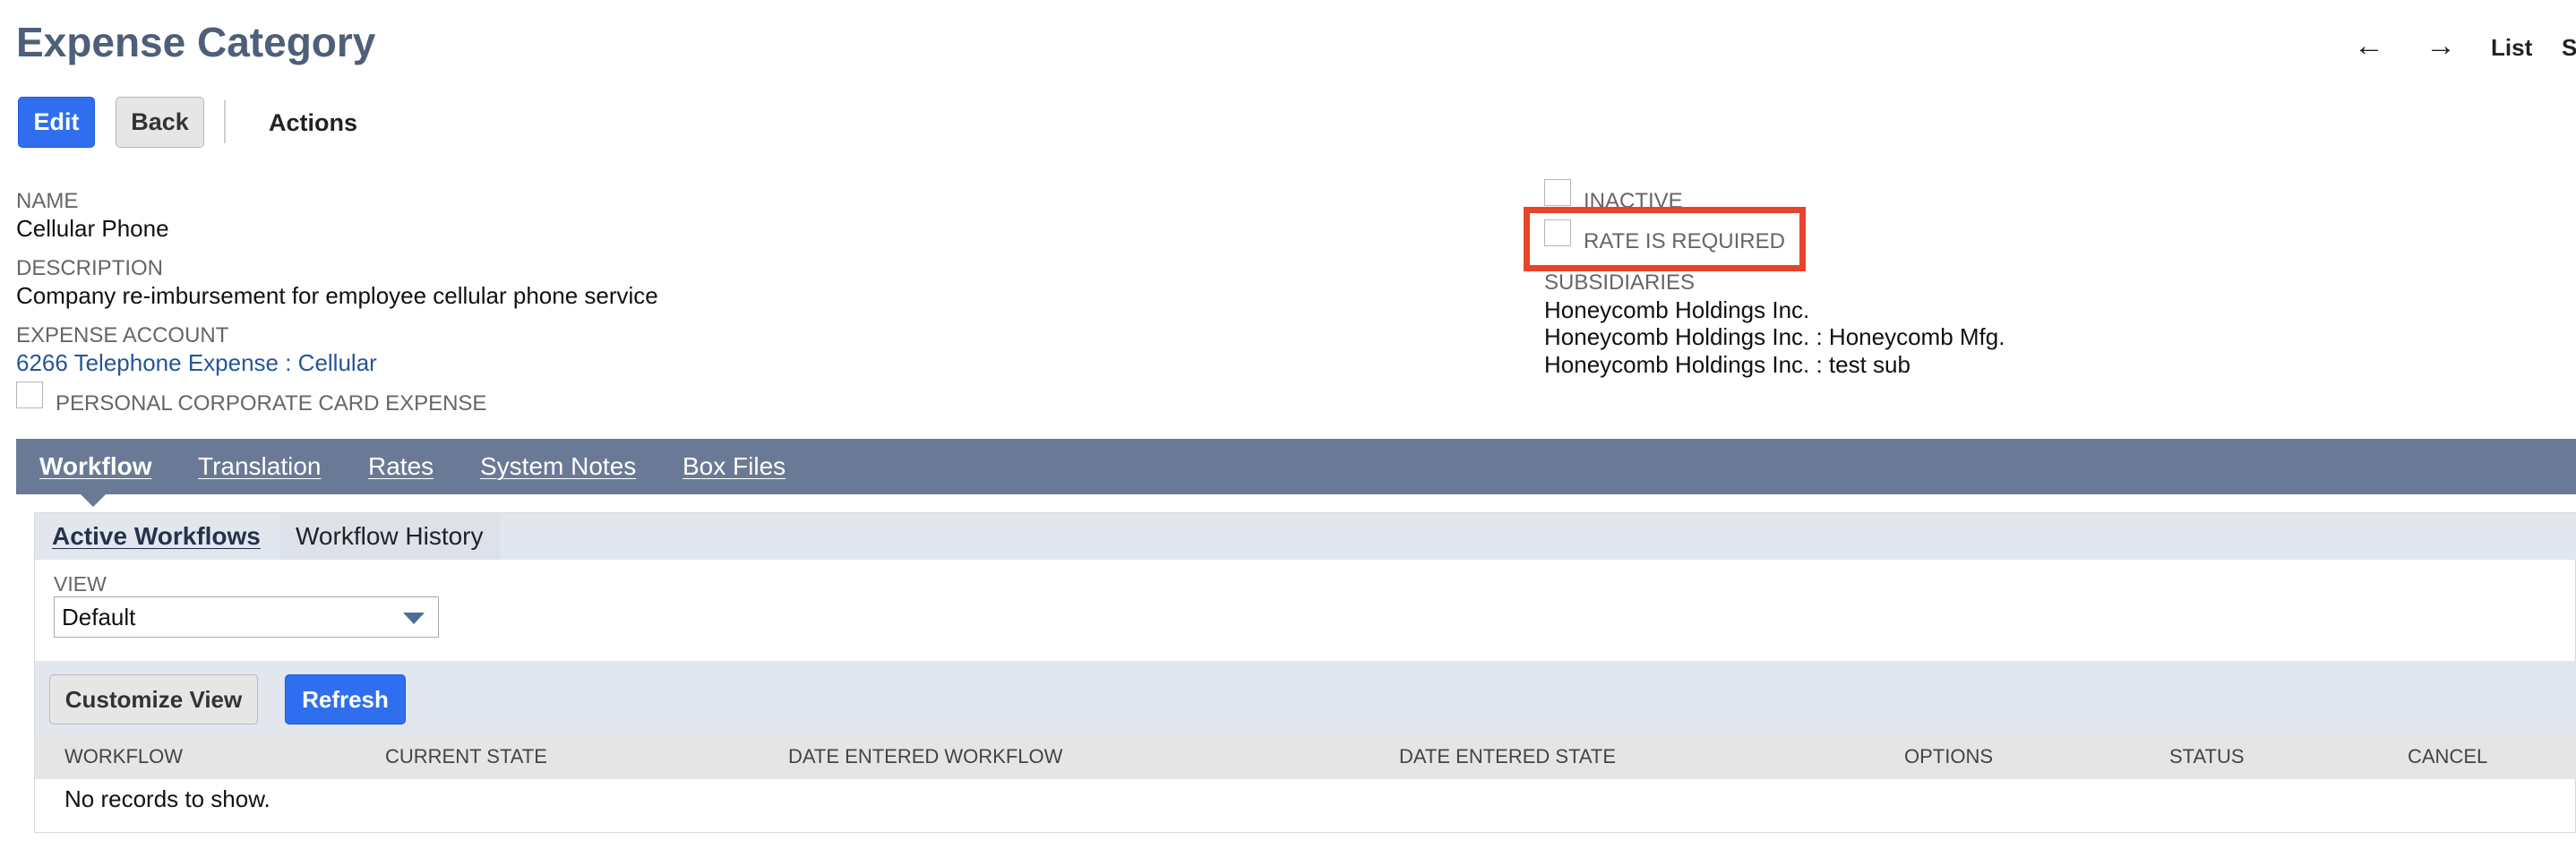 The height and width of the screenshot is (849, 2576). I want to click on name-value: Cellular Phone, so click(92, 228).